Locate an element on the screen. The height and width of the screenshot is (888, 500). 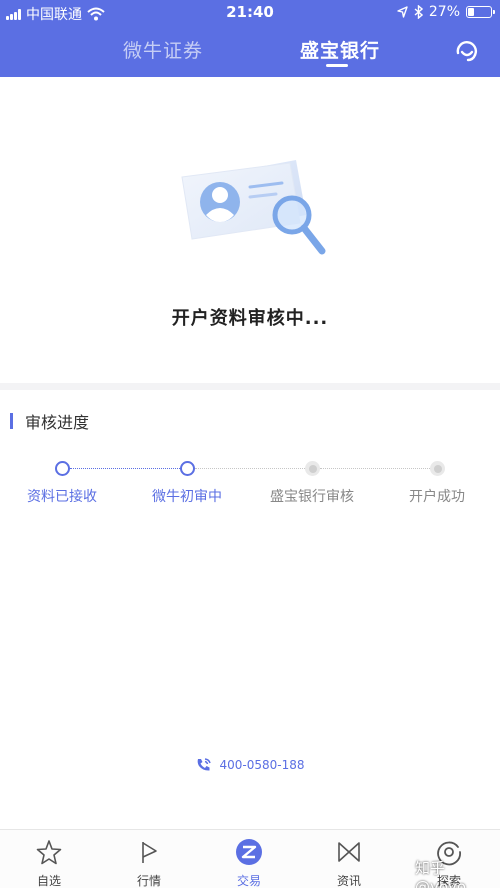
tabbar-item-watchlist: 自选 is located at coordinates (49, 859).